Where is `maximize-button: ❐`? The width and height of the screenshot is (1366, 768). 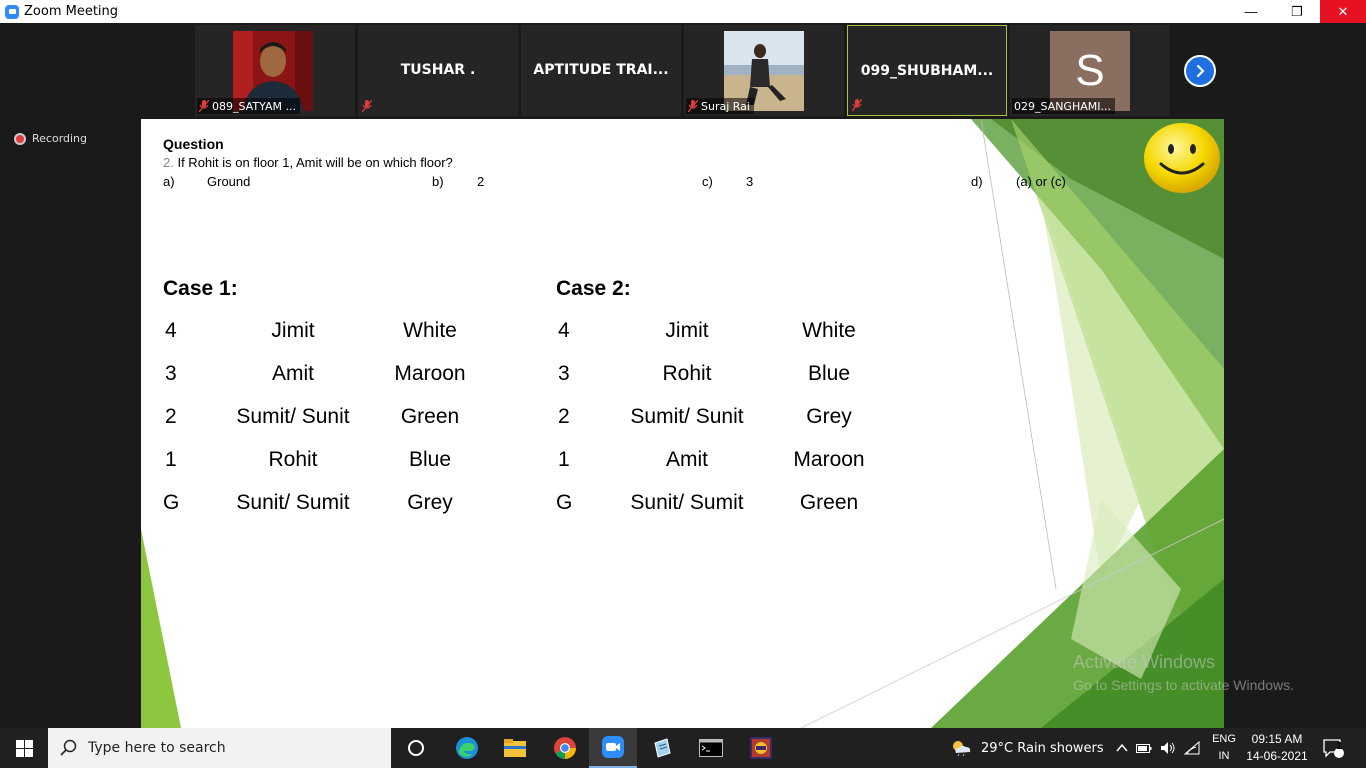 maximize-button: ❐ is located at coordinates (1297, 11).